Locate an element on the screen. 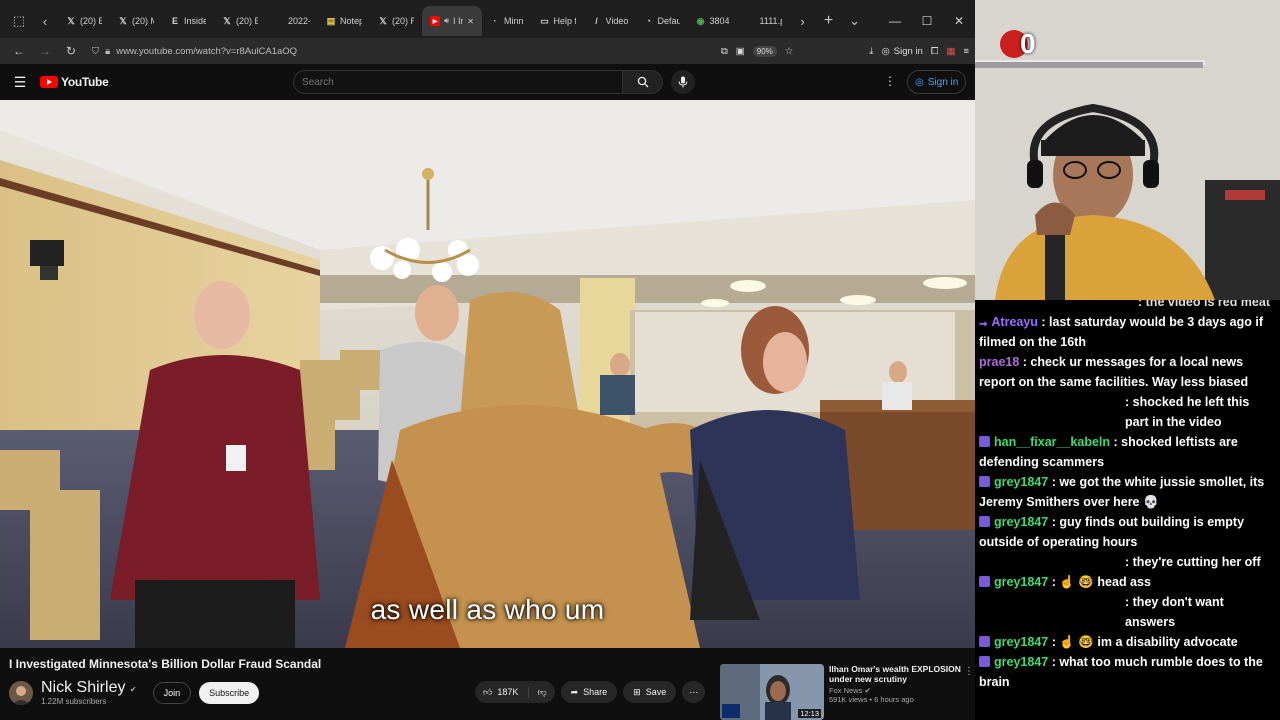 The width and height of the screenshot is (1280, 720). video-actions: 👍︎ 187K 👎︎ ➦ Share ⊞ Save ⋯ is located at coordinates (590, 692).